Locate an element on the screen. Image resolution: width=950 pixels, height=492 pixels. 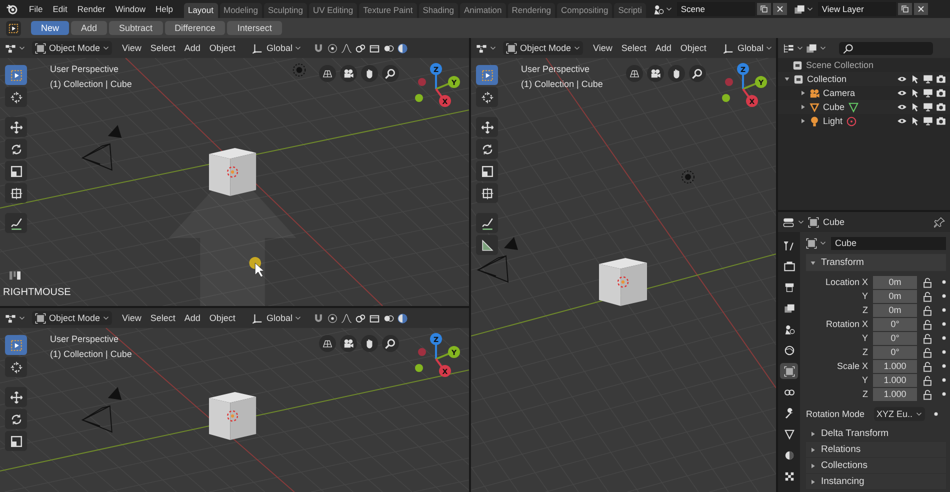
display-mode-icon is located at coordinates (811, 48).